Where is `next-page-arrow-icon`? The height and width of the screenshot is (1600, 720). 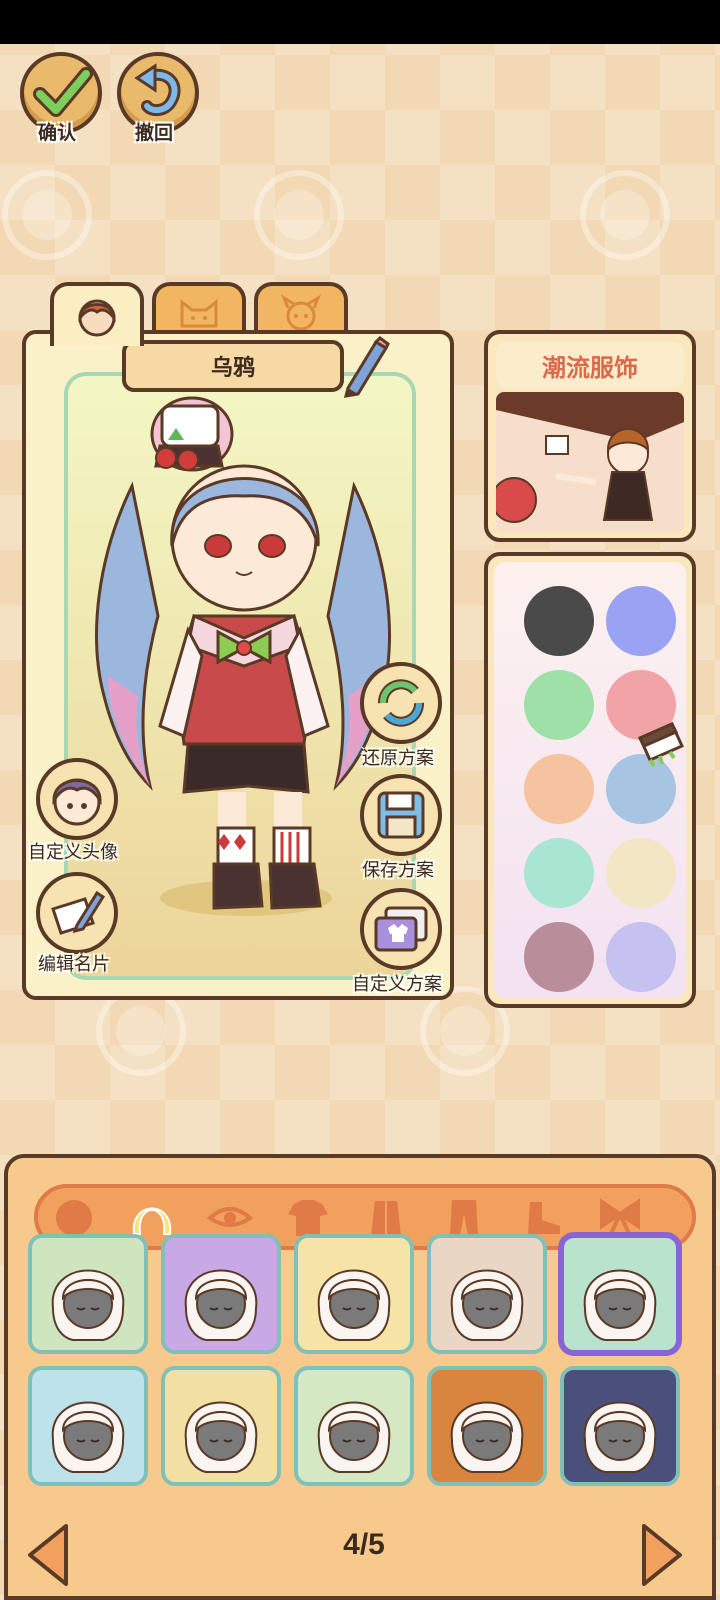
next-page-arrow-icon is located at coordinates (662, 1555).